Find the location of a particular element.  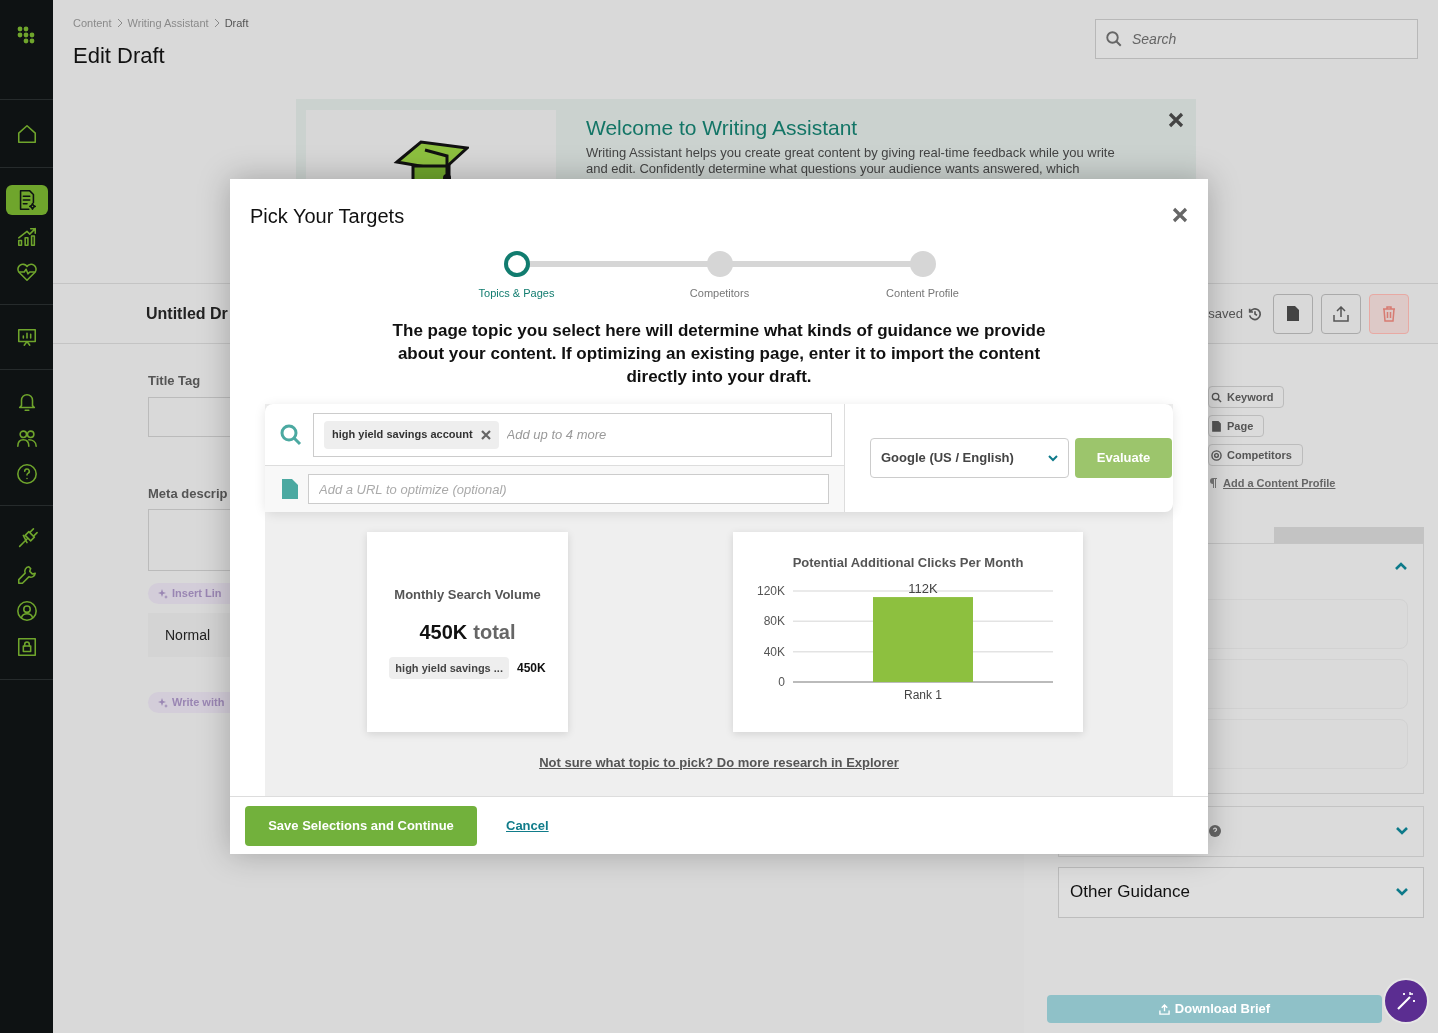

home-icon is located at coordinates (26, 133).